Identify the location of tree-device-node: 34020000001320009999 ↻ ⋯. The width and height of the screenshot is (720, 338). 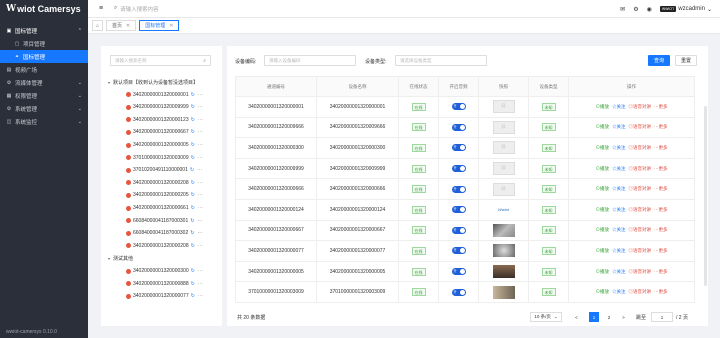
(164, 107).